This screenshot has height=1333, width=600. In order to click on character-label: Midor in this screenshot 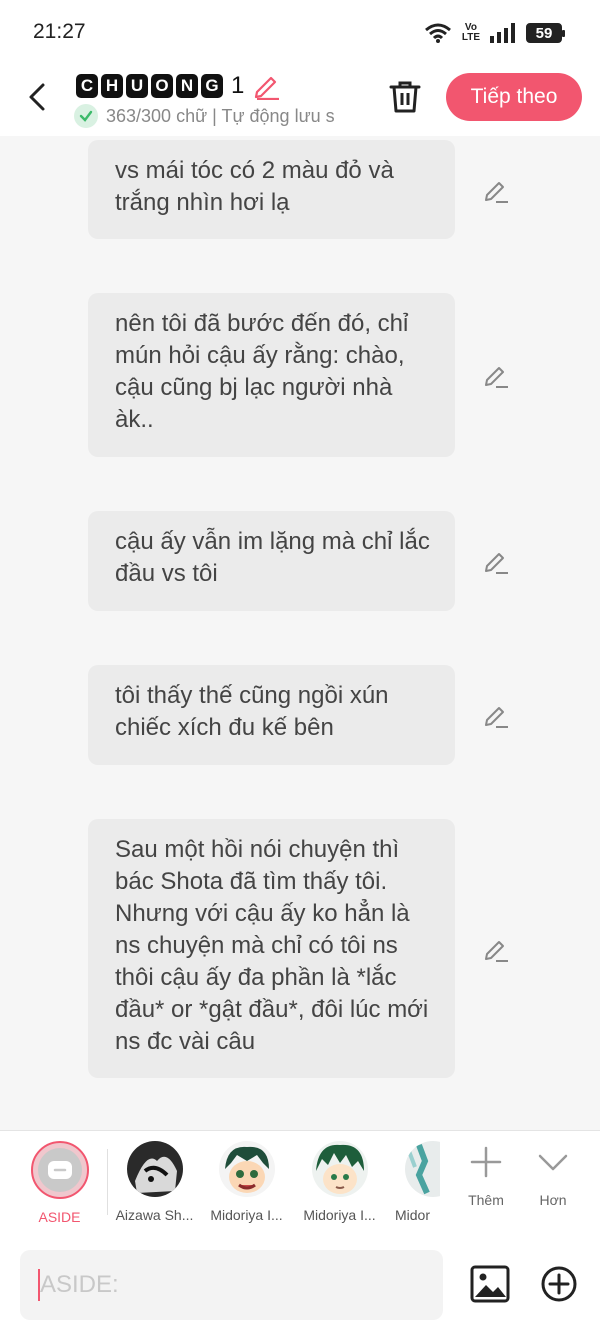, I will do `click(413, 1215)`.